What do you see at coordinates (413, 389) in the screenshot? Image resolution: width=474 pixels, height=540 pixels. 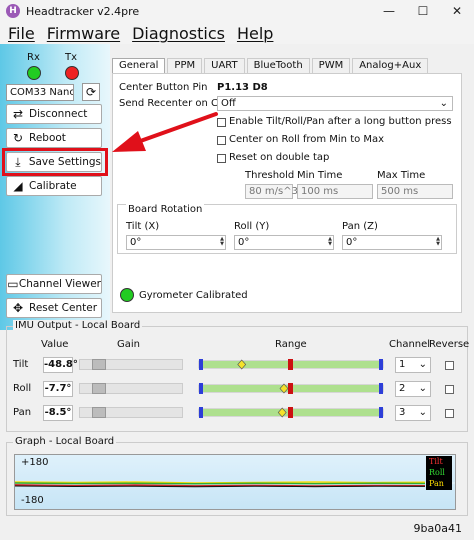 I see `roll-channel-select: 2 ⌄` at bounding box center [413, 389].